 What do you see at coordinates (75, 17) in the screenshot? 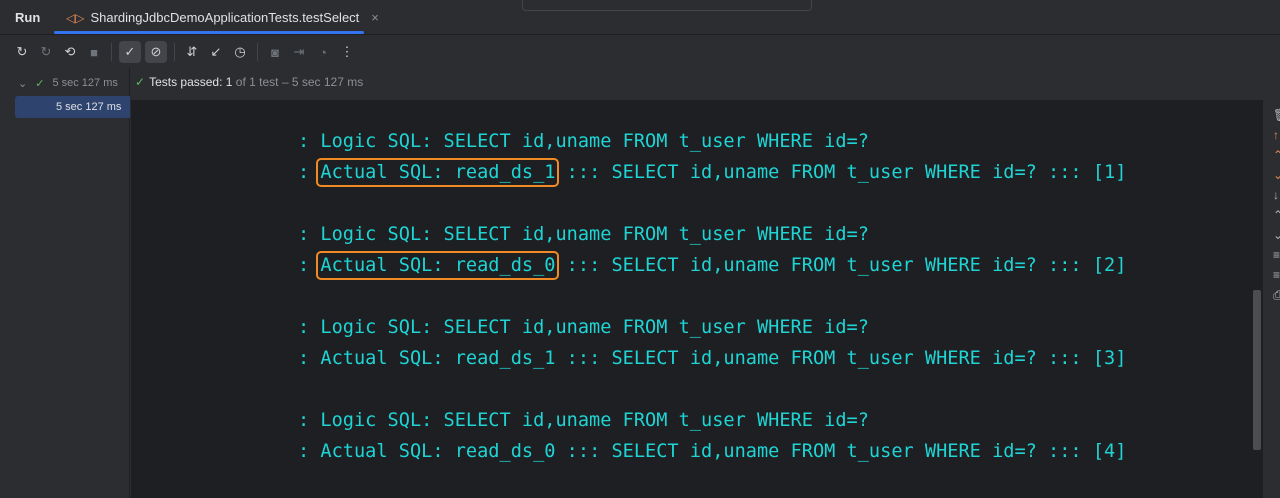
I see `test-icon: ◁▷` at bounding box center [75, 17].